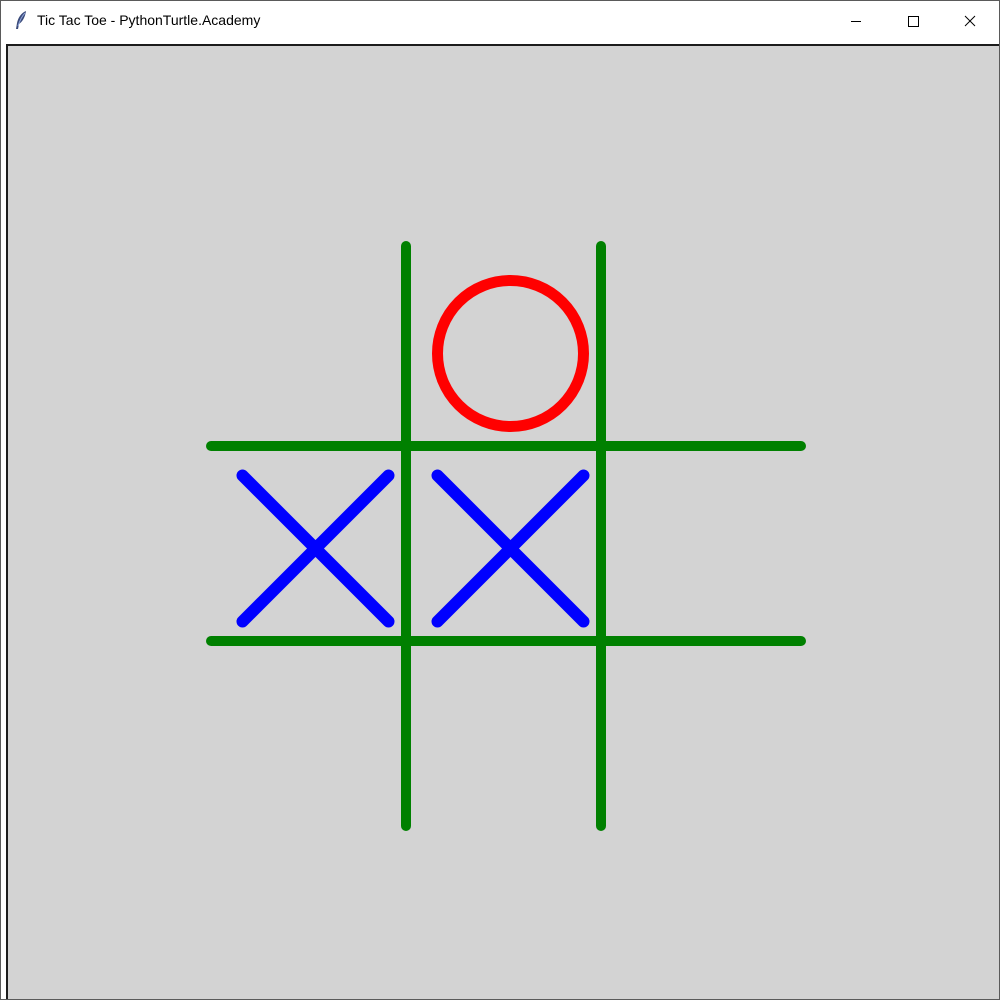  I want to click on maximize-button, so click(913, 20).